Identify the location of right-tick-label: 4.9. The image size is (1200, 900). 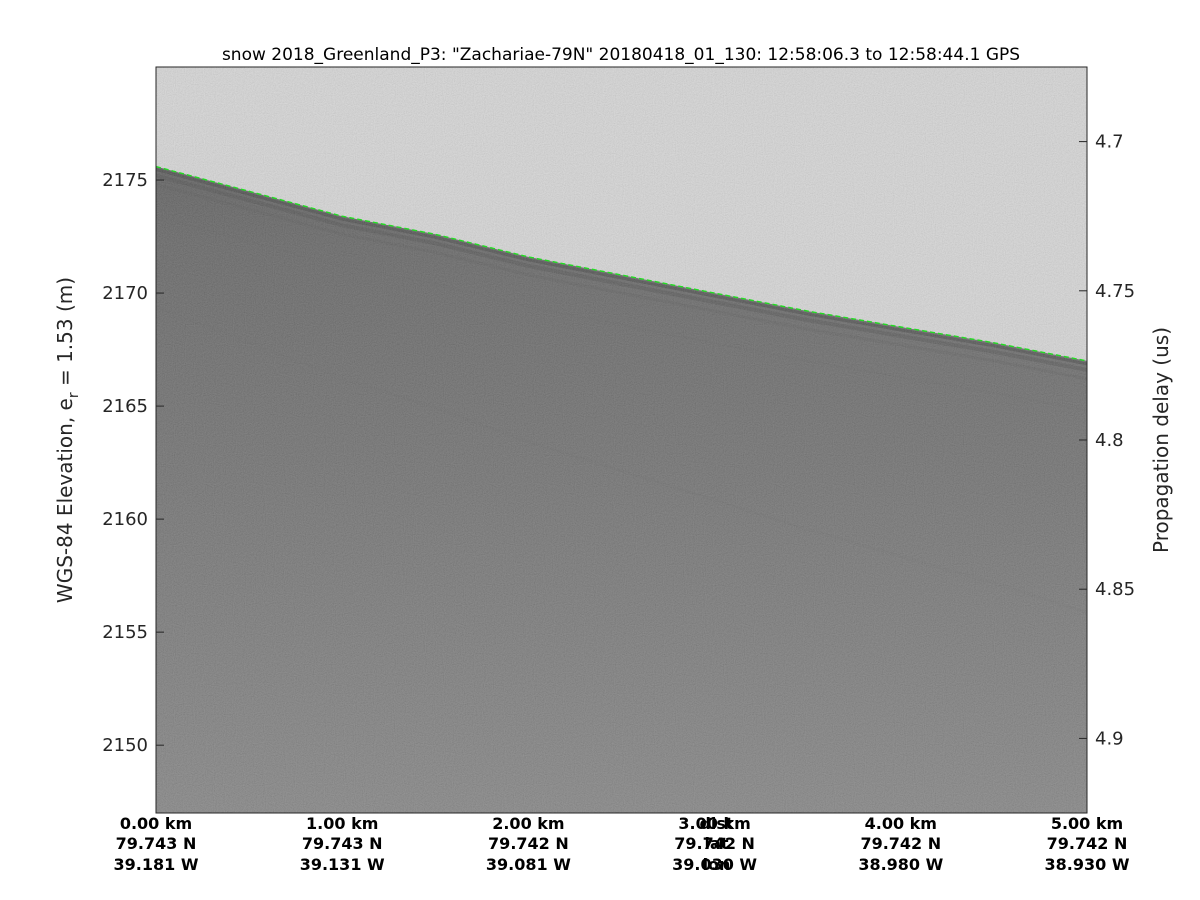
(1109, 738).